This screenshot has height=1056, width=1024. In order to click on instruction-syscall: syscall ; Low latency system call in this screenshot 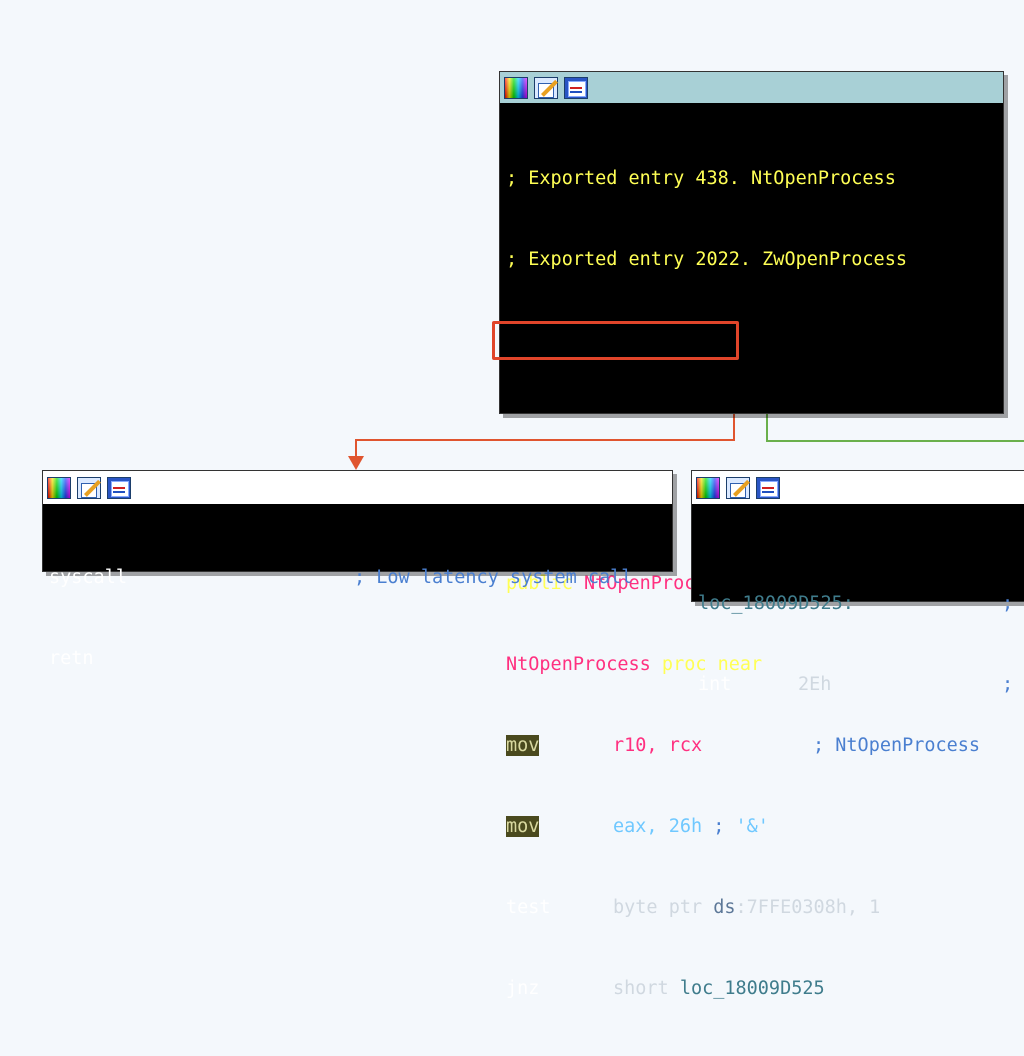, I will do `click(357, 577)`.